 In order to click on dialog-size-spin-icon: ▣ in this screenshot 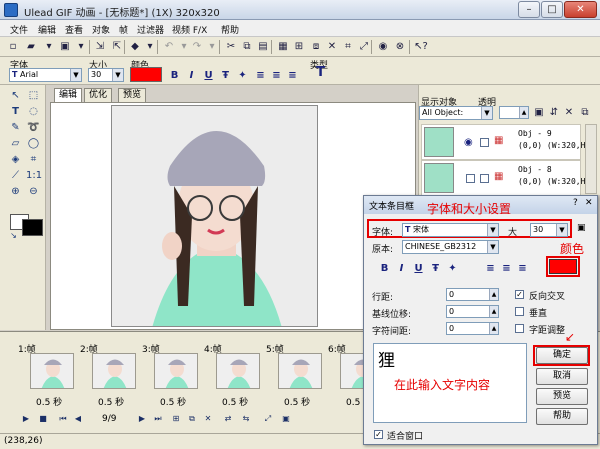, I will do `click(581, 228)`.